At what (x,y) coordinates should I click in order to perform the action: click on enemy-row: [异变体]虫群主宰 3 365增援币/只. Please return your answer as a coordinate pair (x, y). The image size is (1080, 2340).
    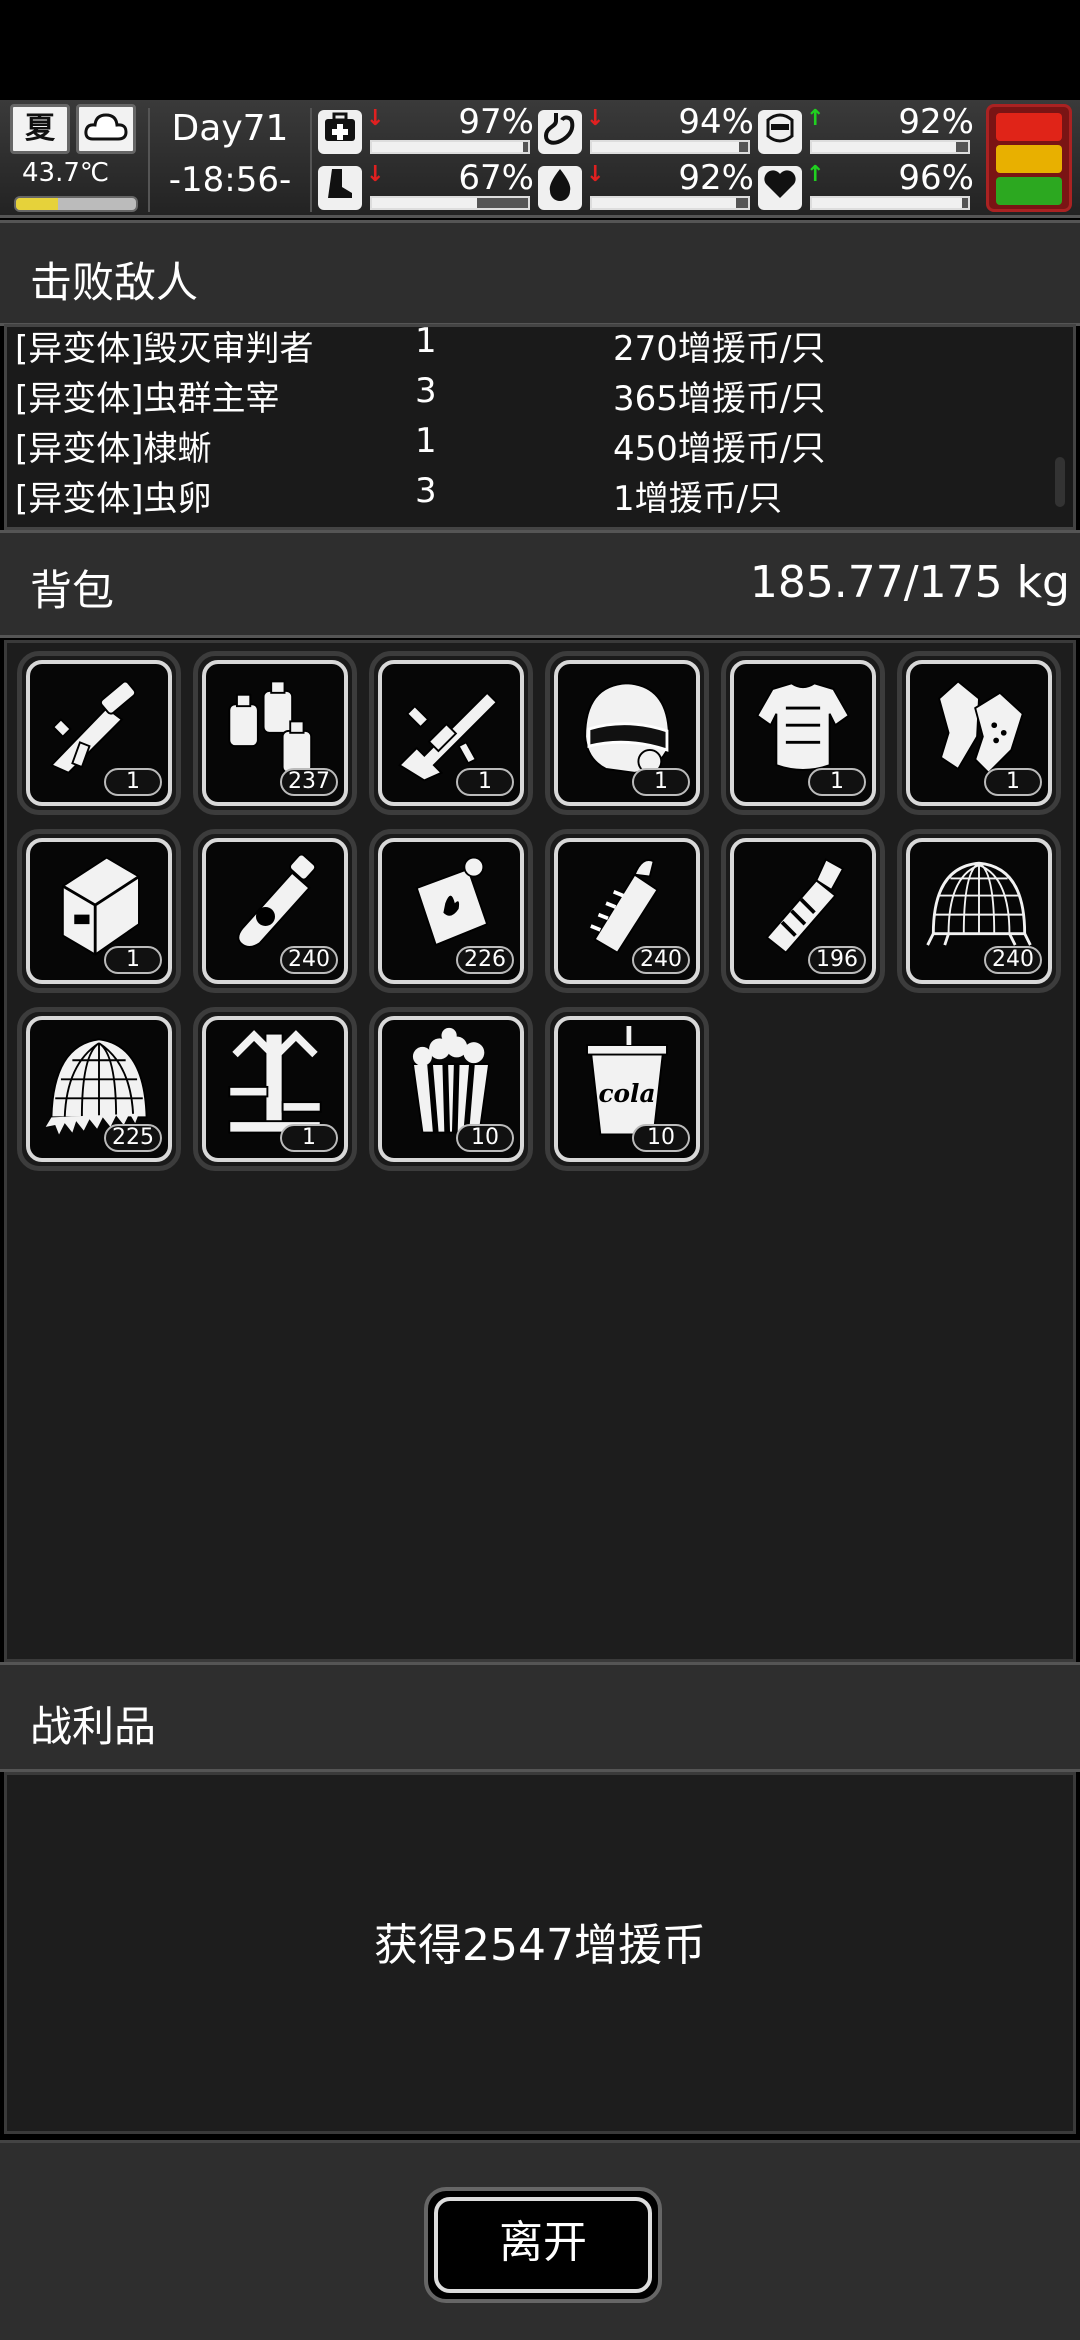
    Looking at the image, I should click on (537, 396).